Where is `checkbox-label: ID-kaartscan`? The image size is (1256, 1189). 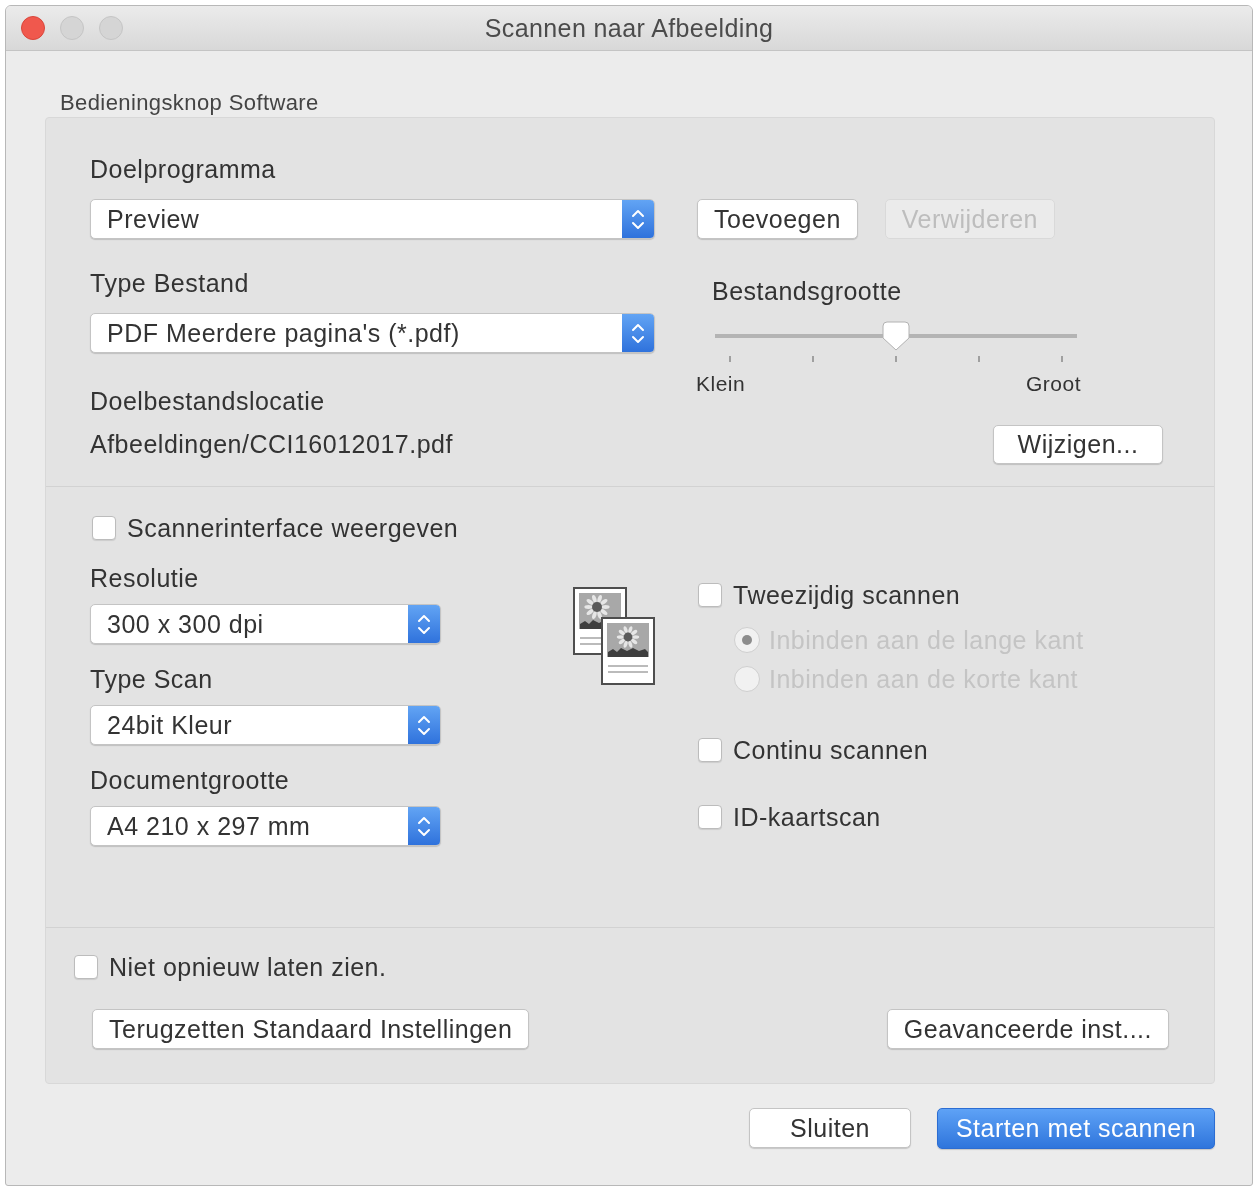 checkbox-label: ID-kaartscan is located at coordinates (807, 817).